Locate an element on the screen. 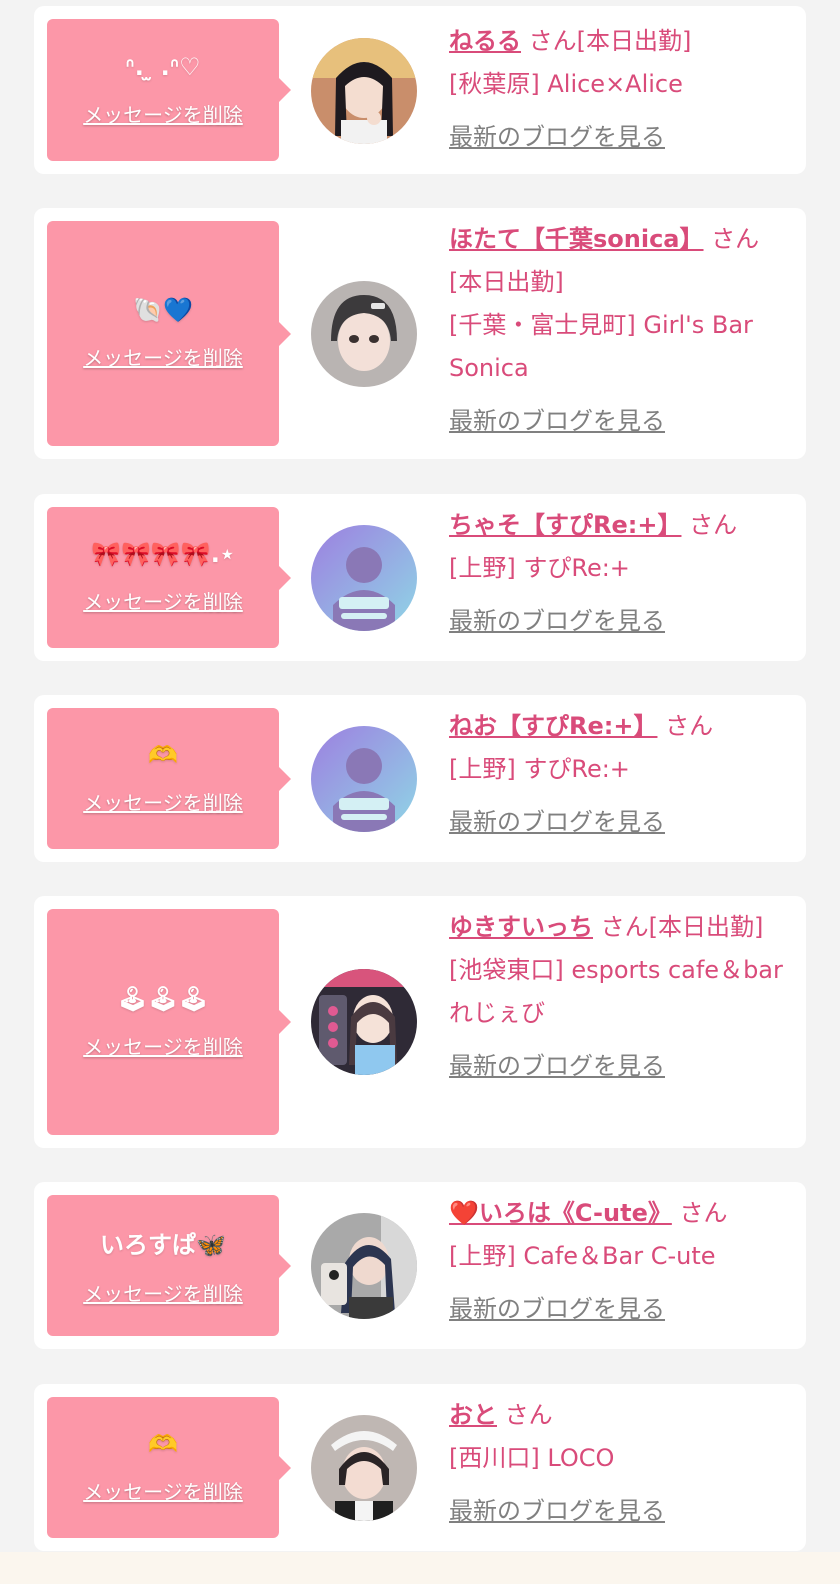 This screenshot has width=840, height=1584. shop-label: [千葉・富士見町] Girl's Bar Sonica is located at coordinates (601, 346).